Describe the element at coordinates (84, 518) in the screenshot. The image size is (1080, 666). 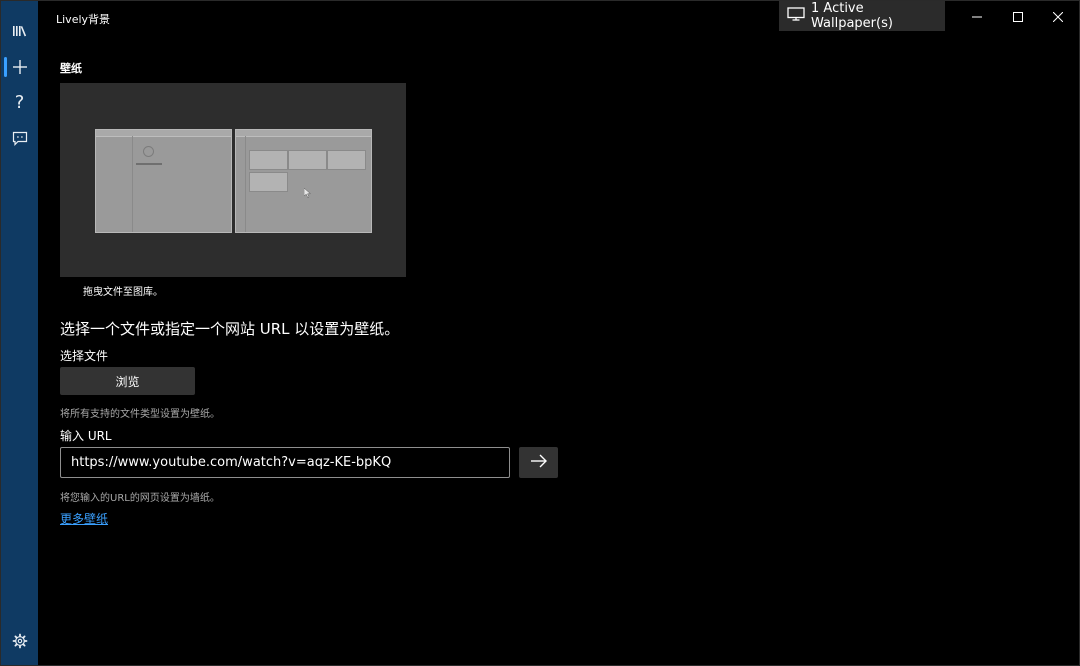
I see `more-wallpapers-link: 更多壁纸` at that location.